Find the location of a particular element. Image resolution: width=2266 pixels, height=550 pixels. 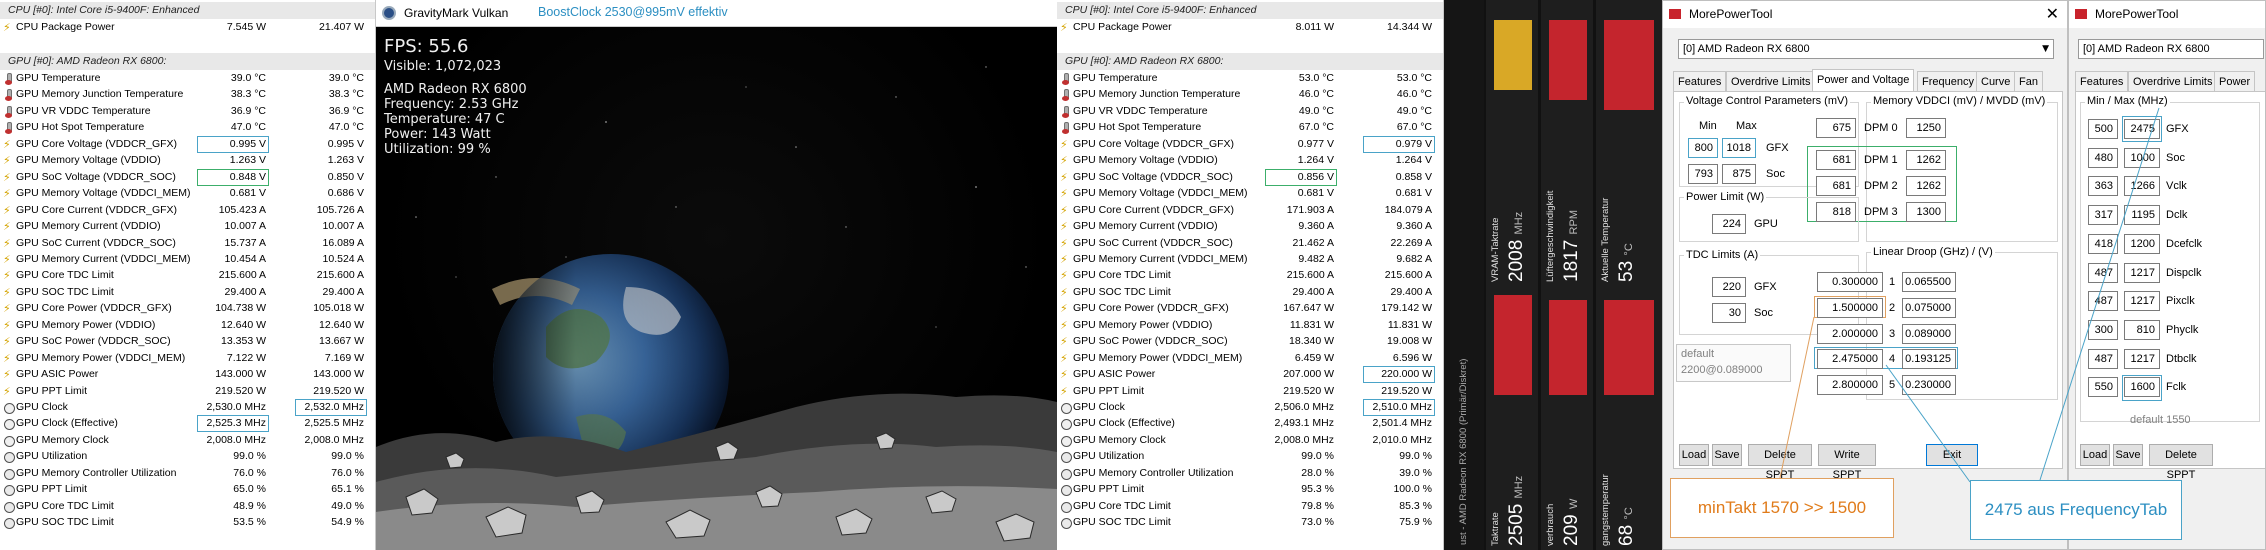

gpu-header-row: GPU [#0]: AMD Radeon RX 6800: is located at coordinates (187, 61).